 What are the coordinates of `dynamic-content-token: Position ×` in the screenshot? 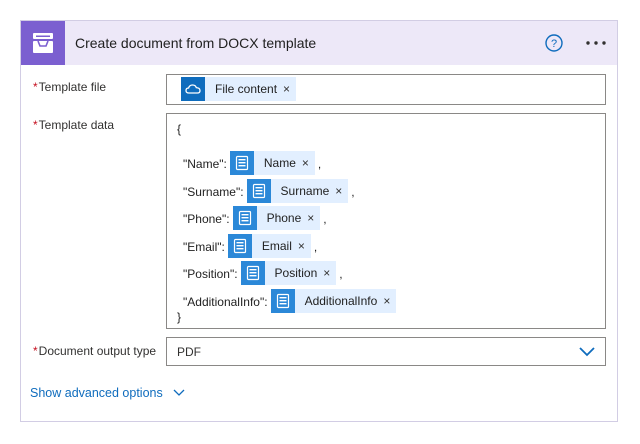 It's located at (288, 273).